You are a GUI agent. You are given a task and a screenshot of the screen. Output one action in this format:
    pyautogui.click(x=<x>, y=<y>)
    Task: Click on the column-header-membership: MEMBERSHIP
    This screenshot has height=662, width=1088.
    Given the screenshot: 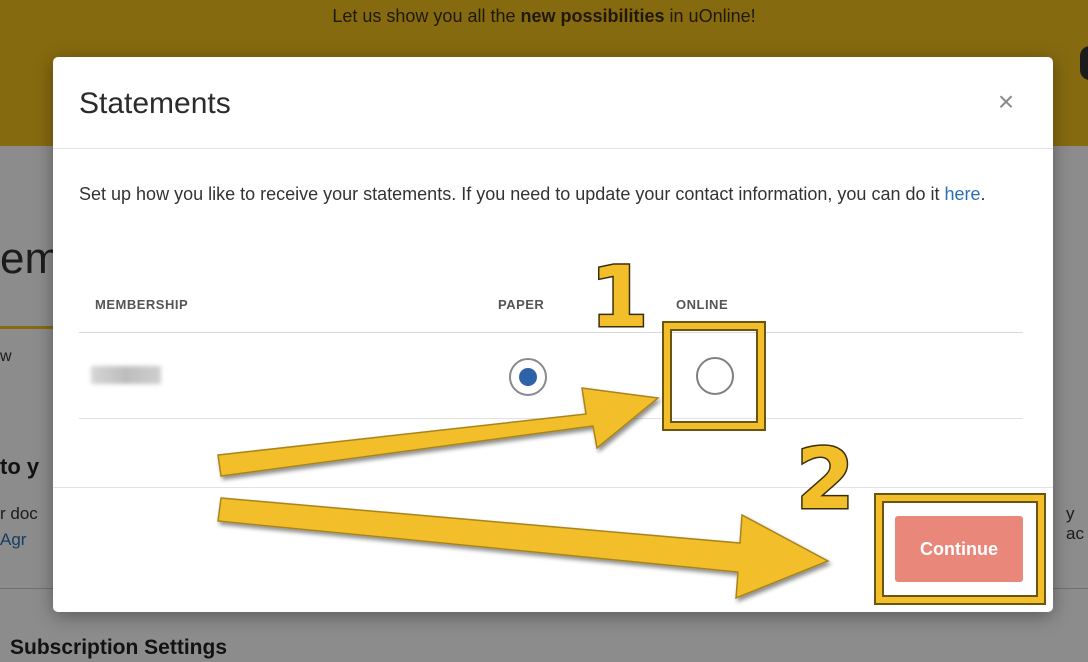 What is the action you would take?
    pyautogui.click(x=142, y=304)
    